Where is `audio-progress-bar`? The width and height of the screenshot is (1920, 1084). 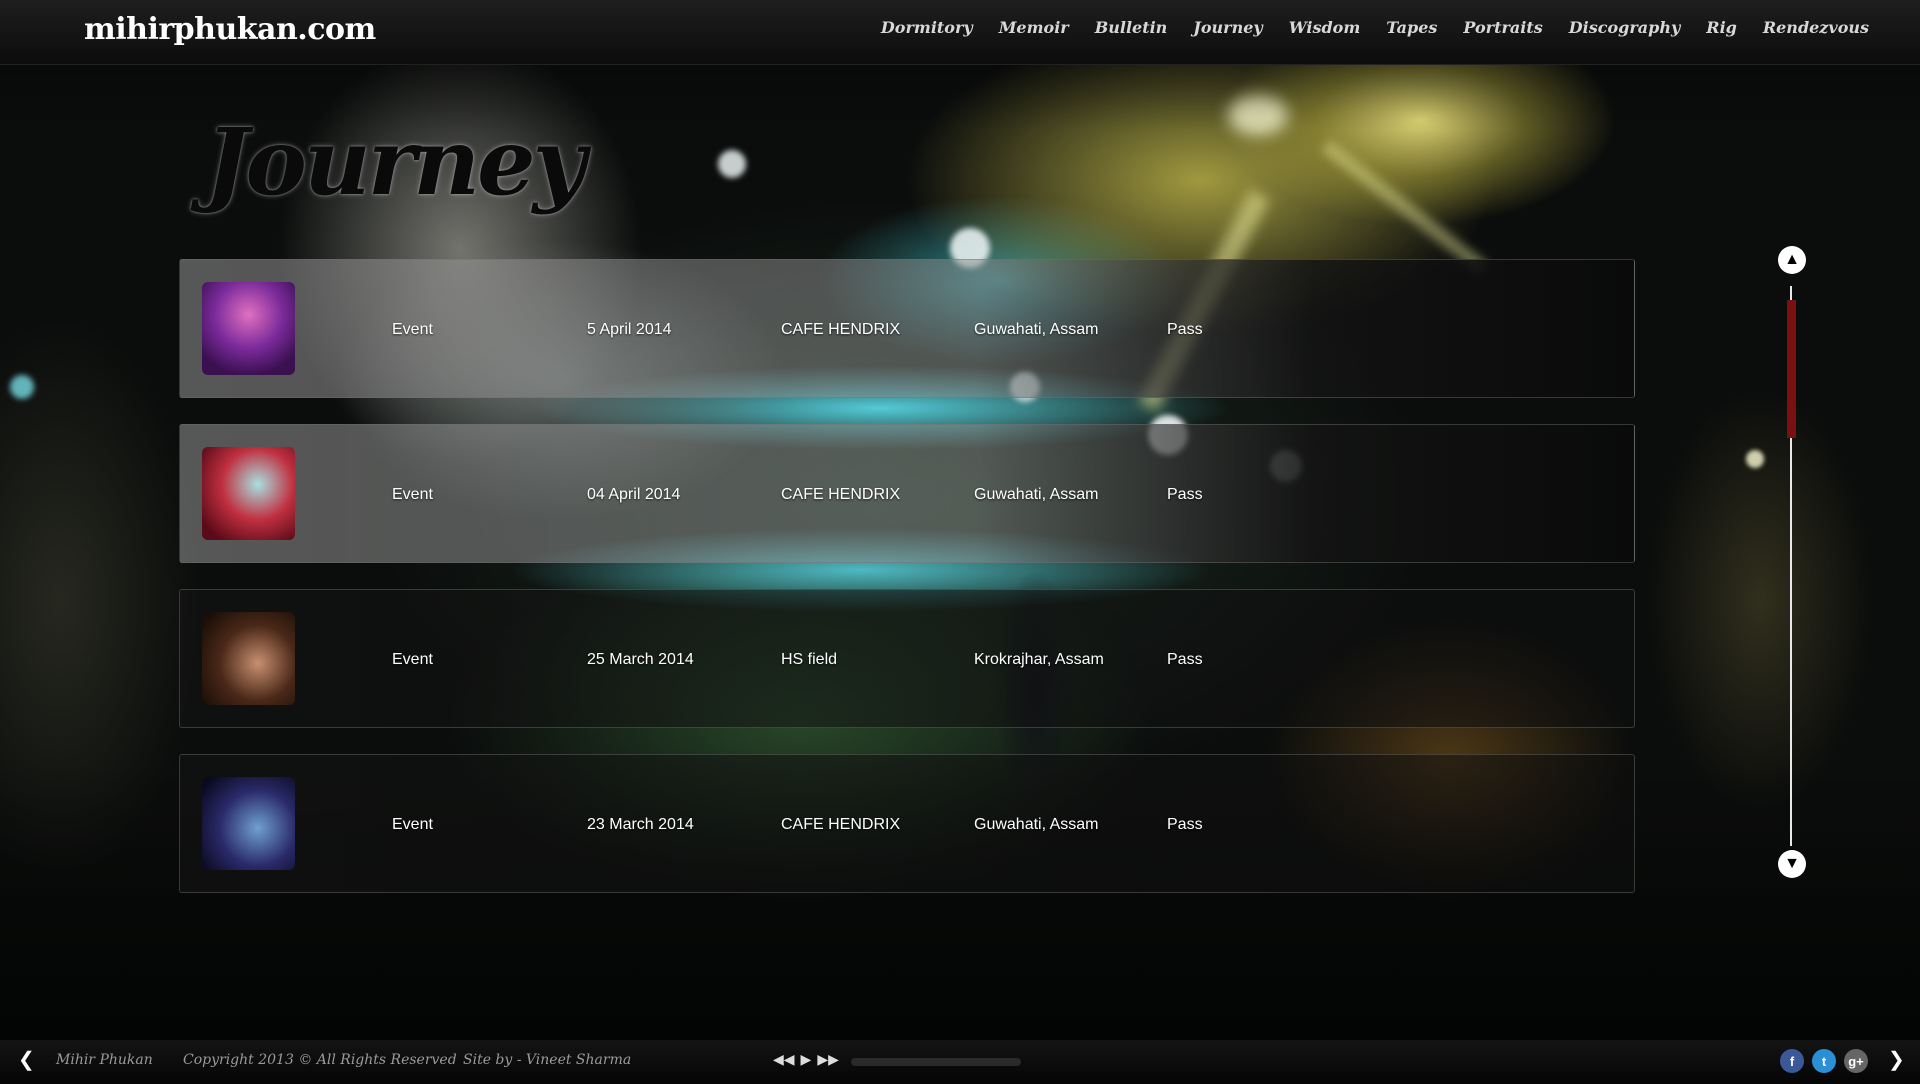 audio-progress-bar is located at coordinates (936, 1062).